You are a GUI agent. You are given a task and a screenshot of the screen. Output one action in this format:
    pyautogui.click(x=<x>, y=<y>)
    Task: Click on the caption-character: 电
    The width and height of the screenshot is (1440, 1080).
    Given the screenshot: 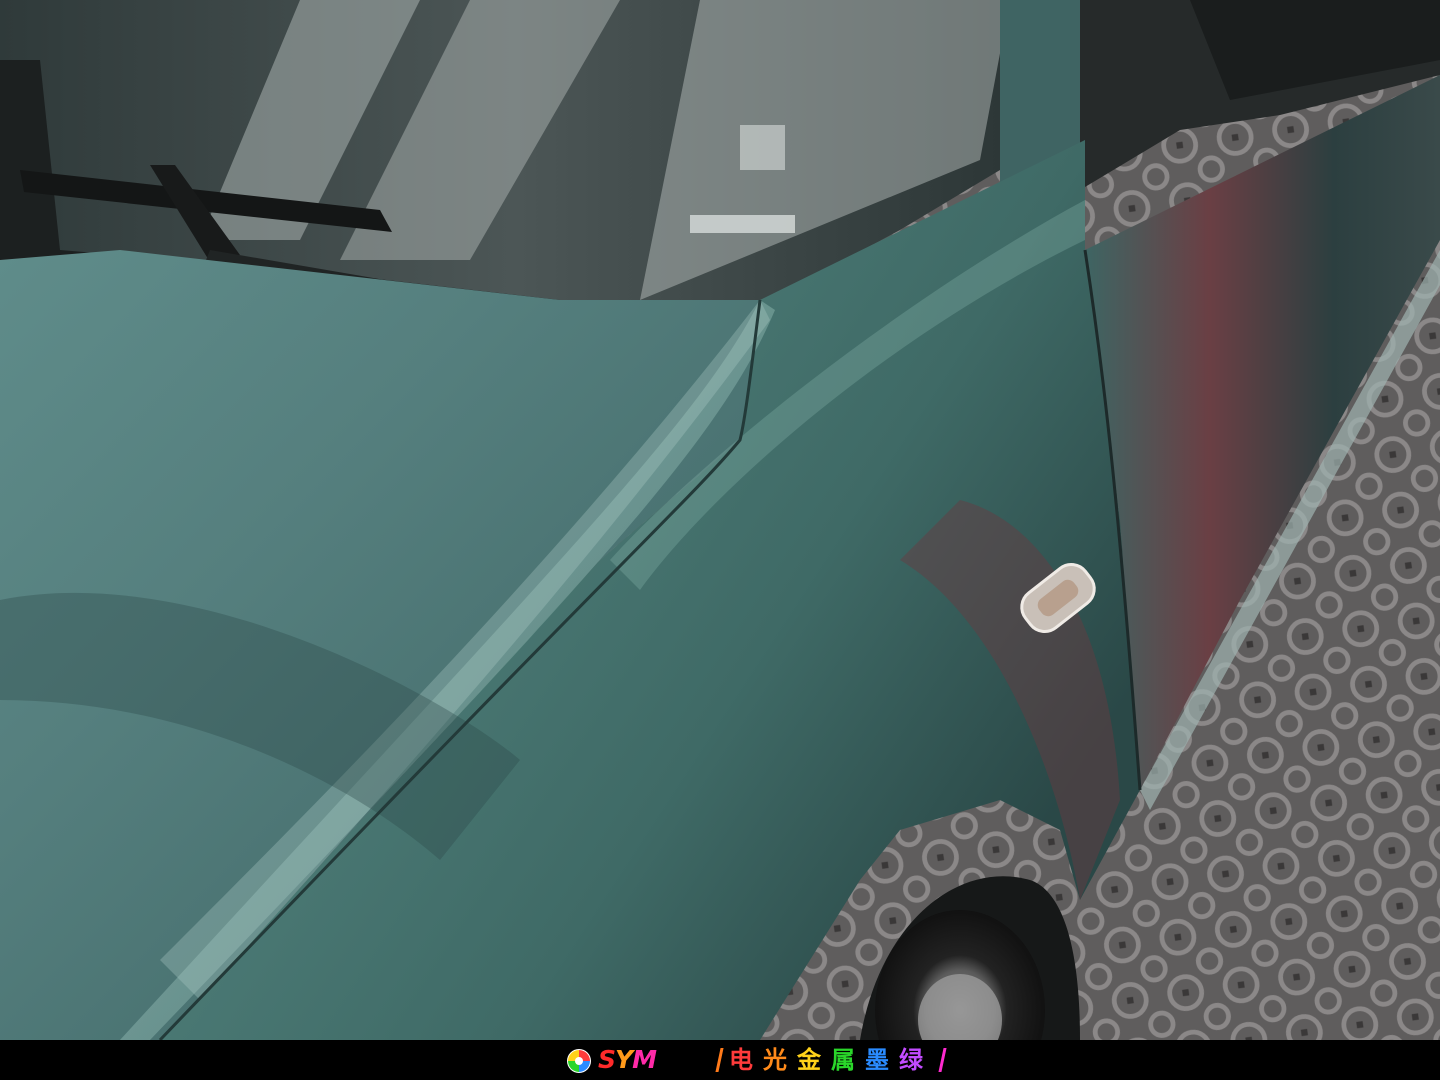 What is the action you would take?
    pyautogui.click(x=741, y=1060)
    